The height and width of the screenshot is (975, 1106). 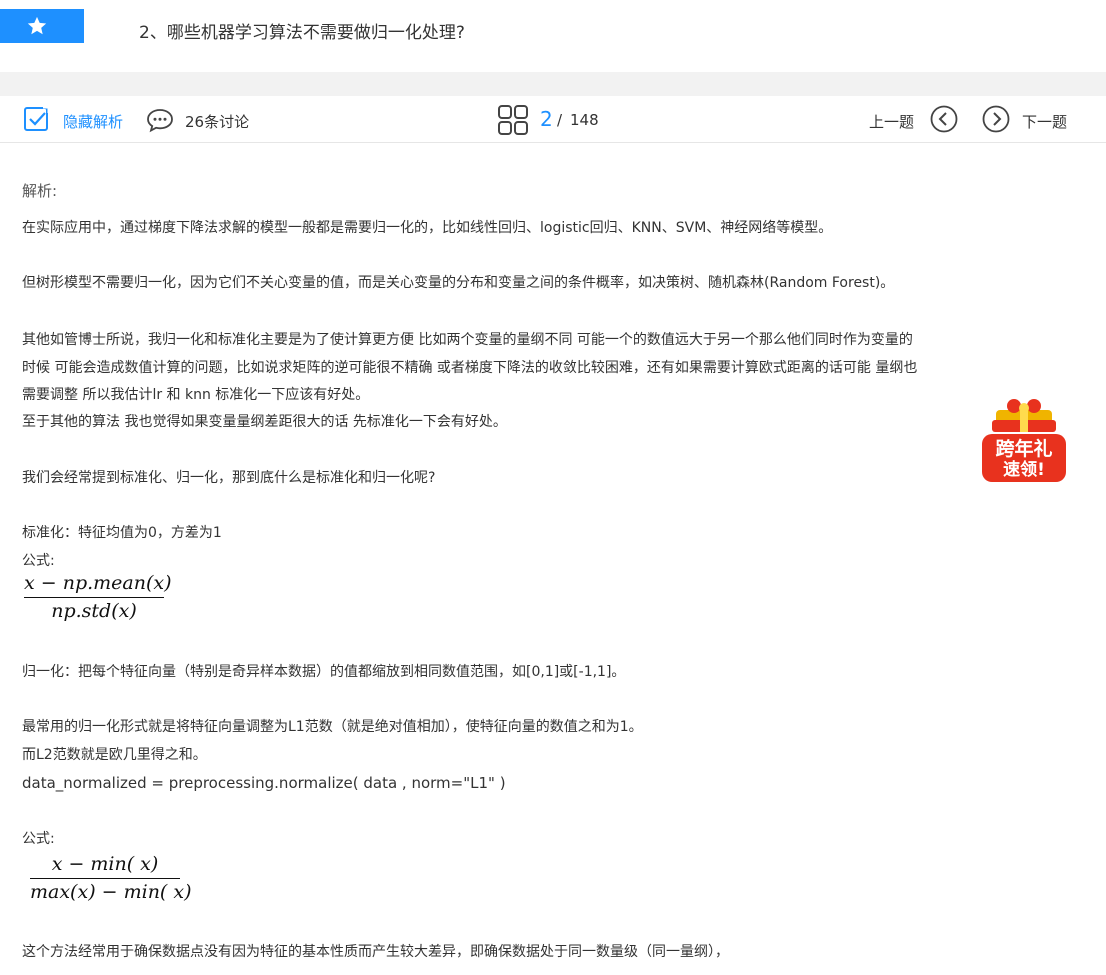 What do you see at coordinates (40, 191) in the screenshot?
I see `analysis-heading: 解析:` at bounding box center [40, 191].